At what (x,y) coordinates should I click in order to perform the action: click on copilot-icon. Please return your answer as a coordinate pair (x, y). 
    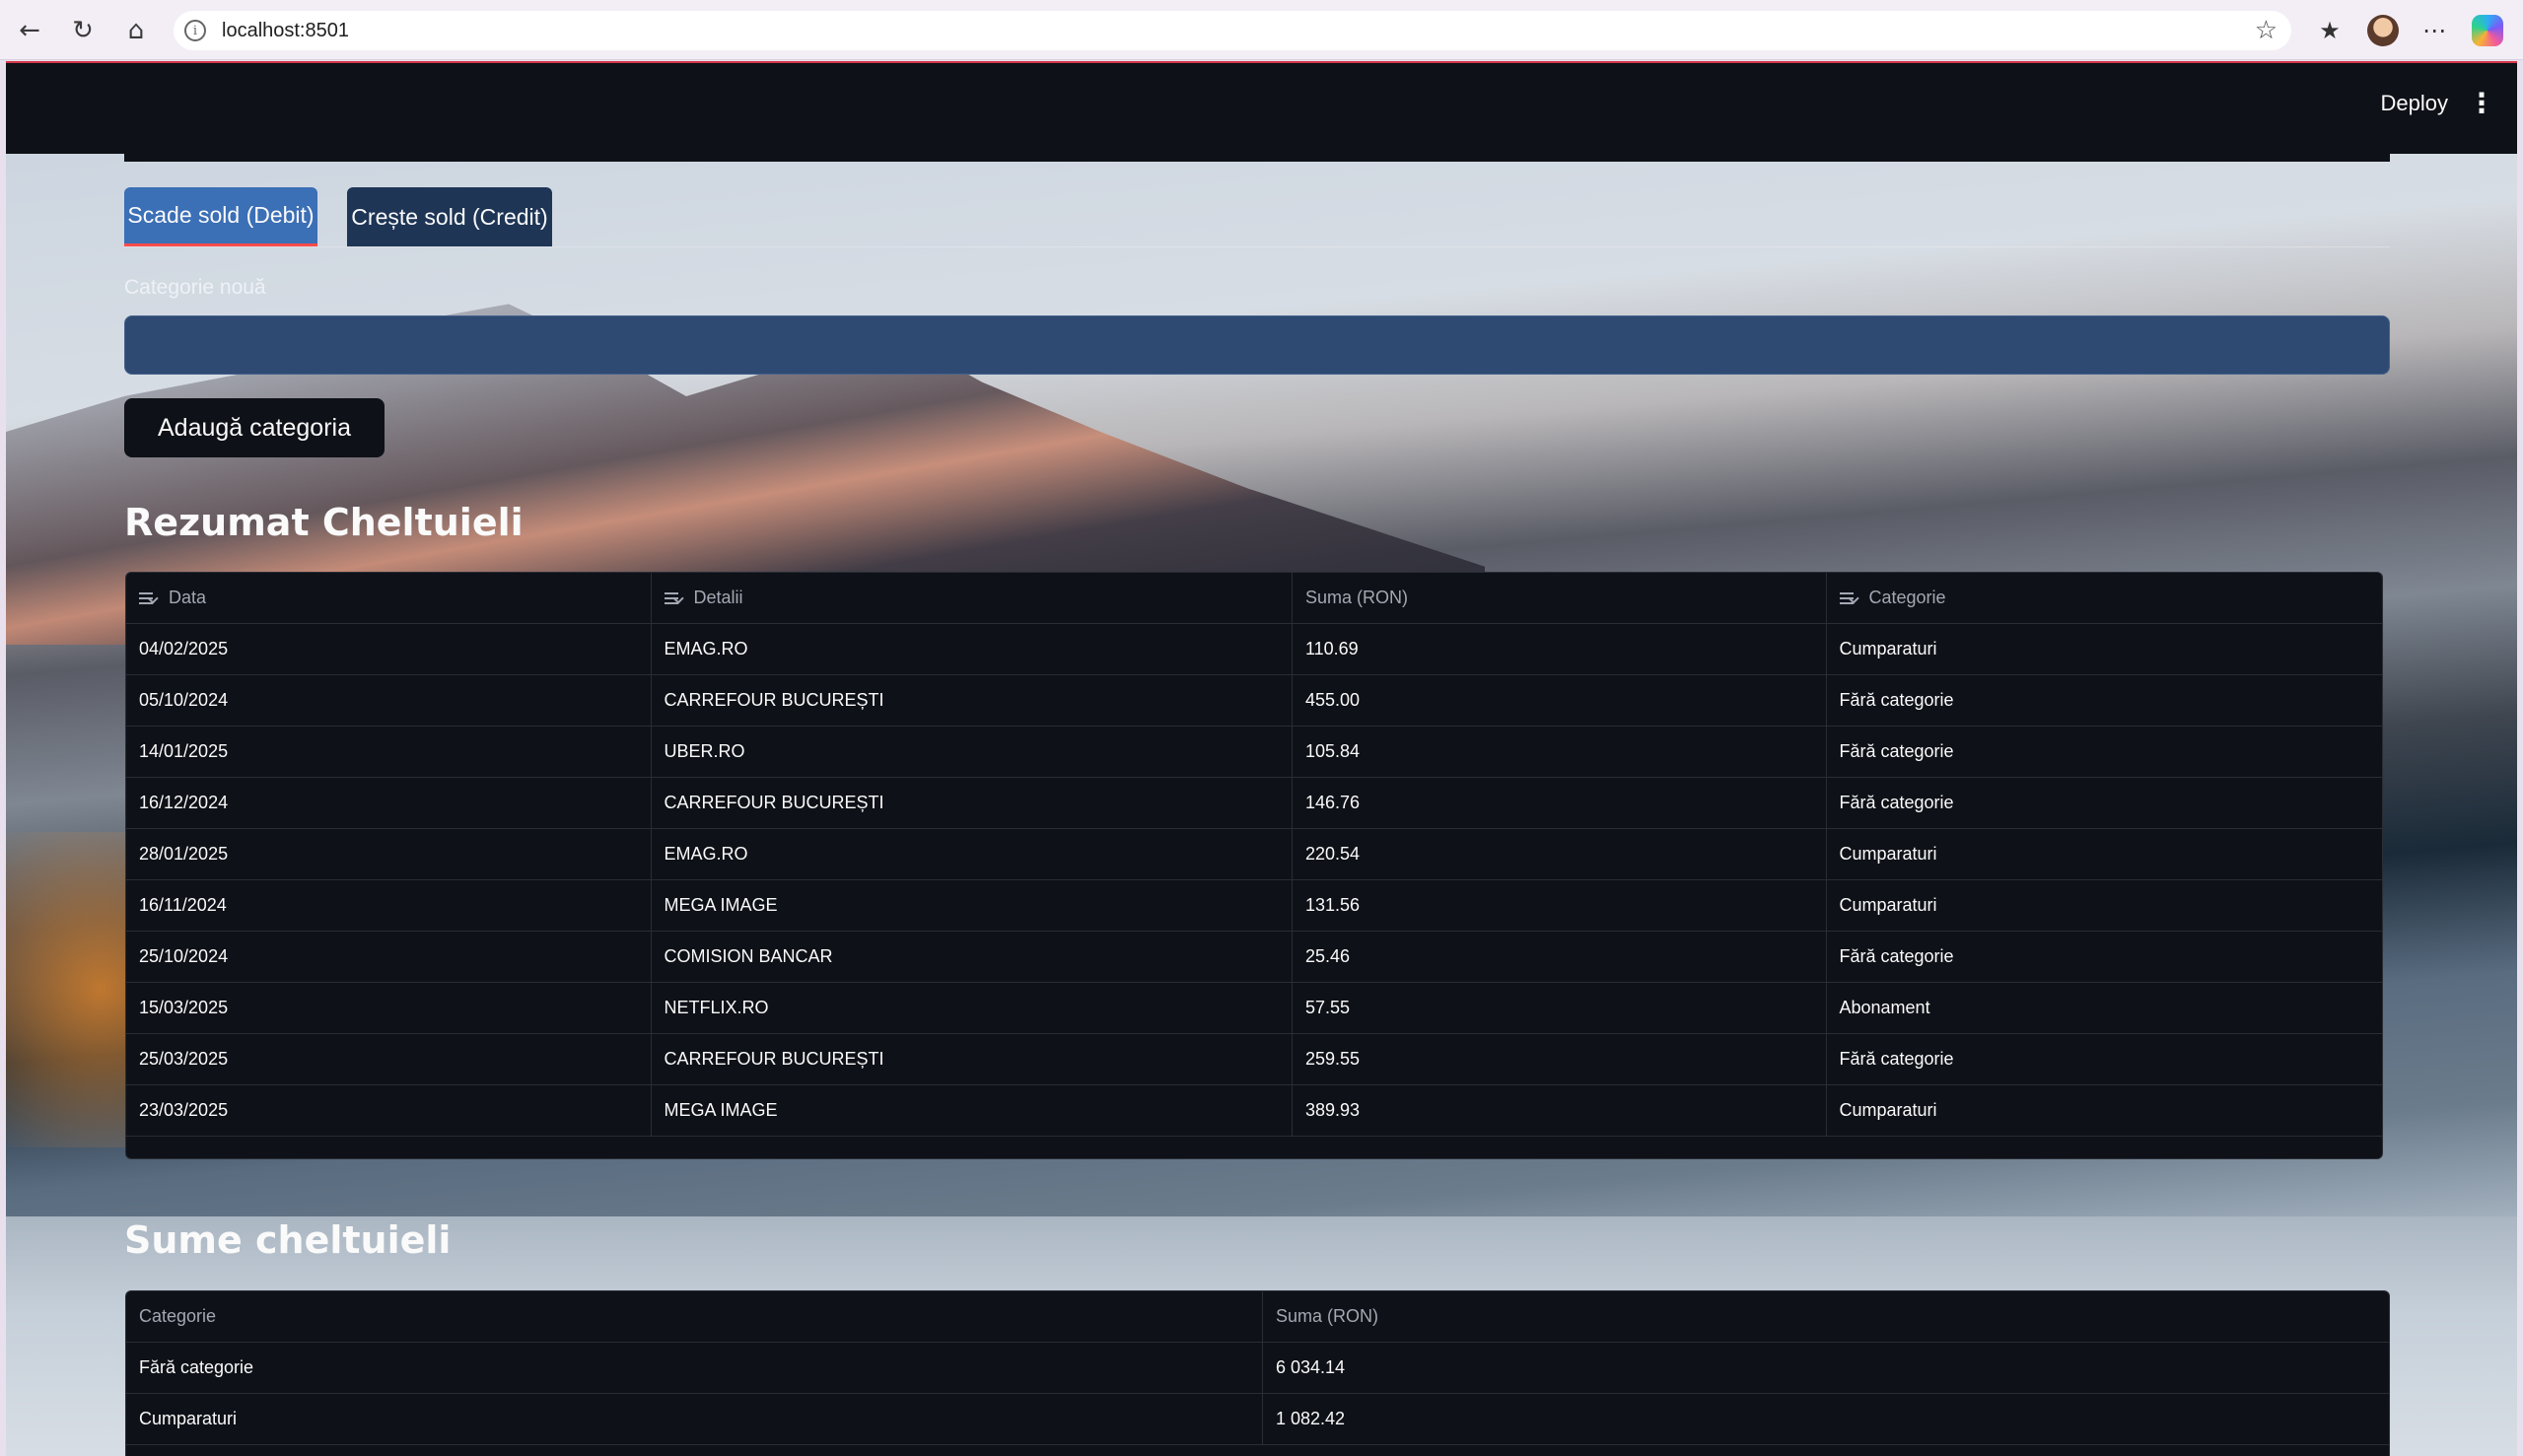
    Looking at the image, I should click on (2487, 30).